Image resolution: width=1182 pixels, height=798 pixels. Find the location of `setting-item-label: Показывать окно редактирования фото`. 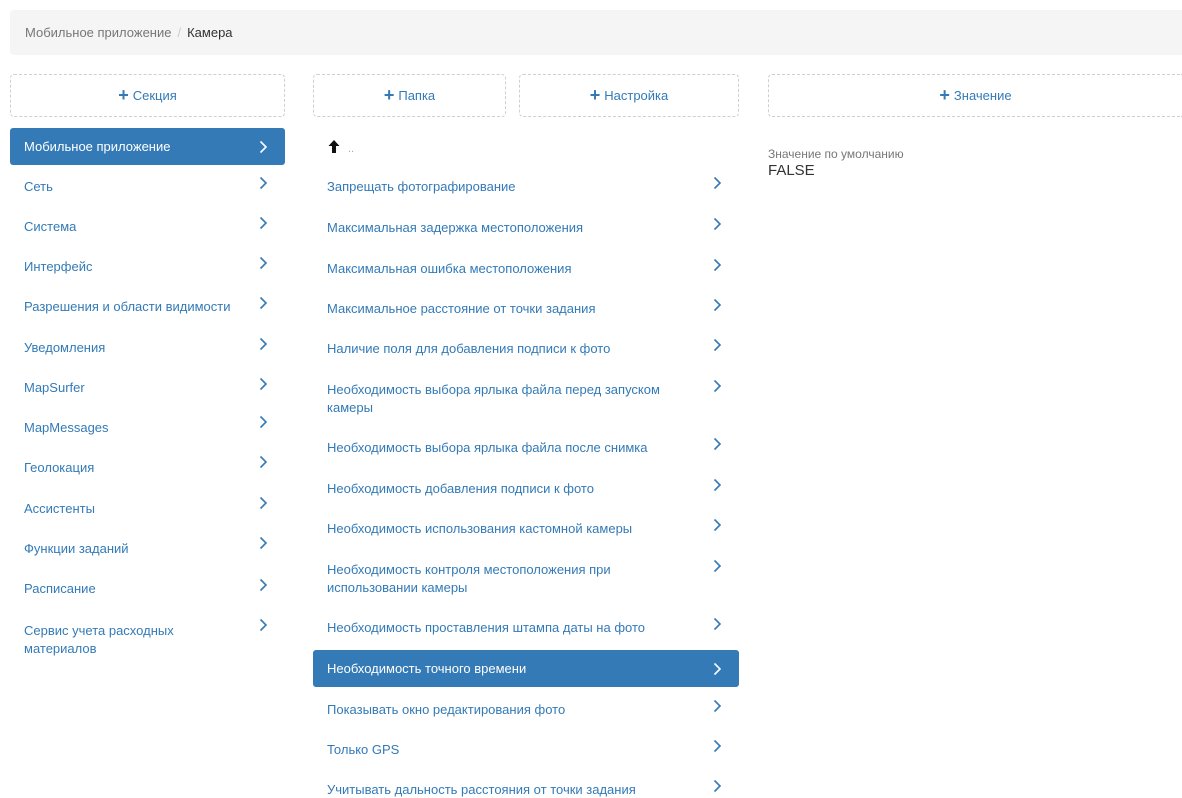

setting-item-label: Показывать окно редактирования фото is located at coordinates (446, 709).